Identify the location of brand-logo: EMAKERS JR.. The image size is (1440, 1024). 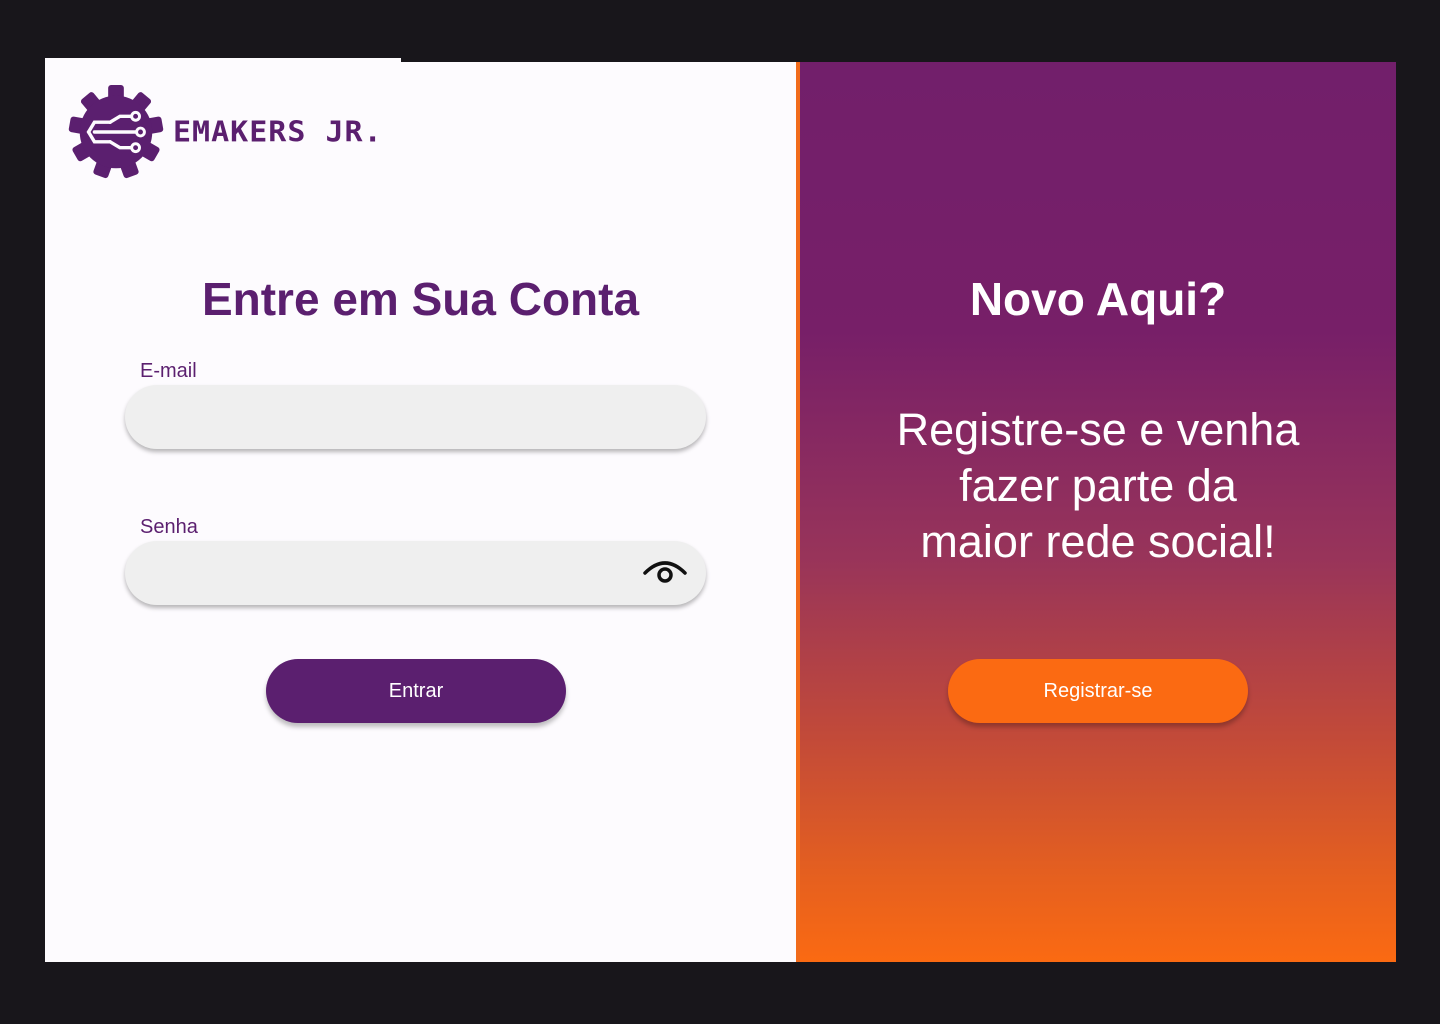
(225, 132).